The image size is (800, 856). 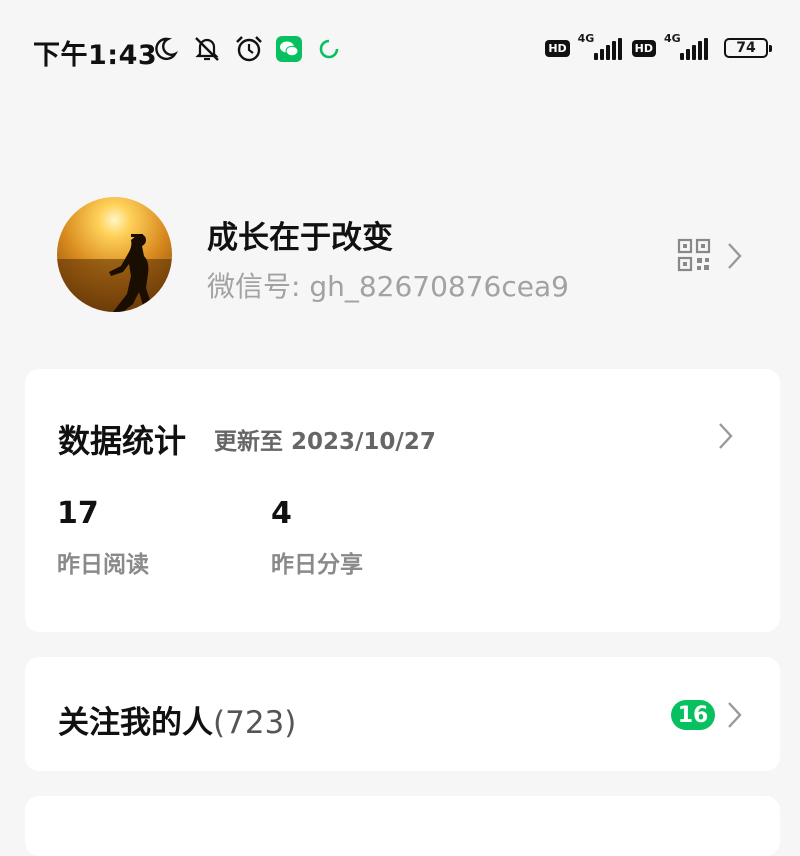 What do you see at coordinates (122, 441) in the screenshot?
I see `stats-title: 数据统计` at bounding box center [122, 441].